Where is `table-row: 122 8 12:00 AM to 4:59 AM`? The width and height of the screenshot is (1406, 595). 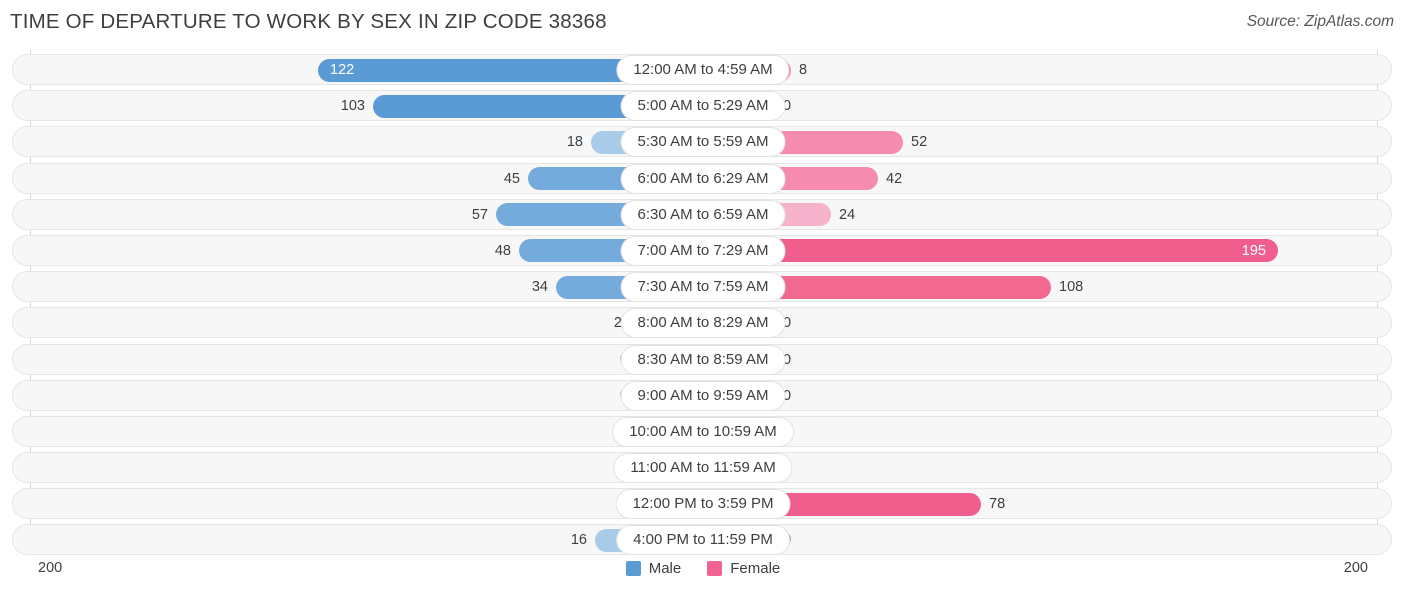 table-row: 122 8 12:00 AM to 4:59 AM is located at coordinates (703, 70).